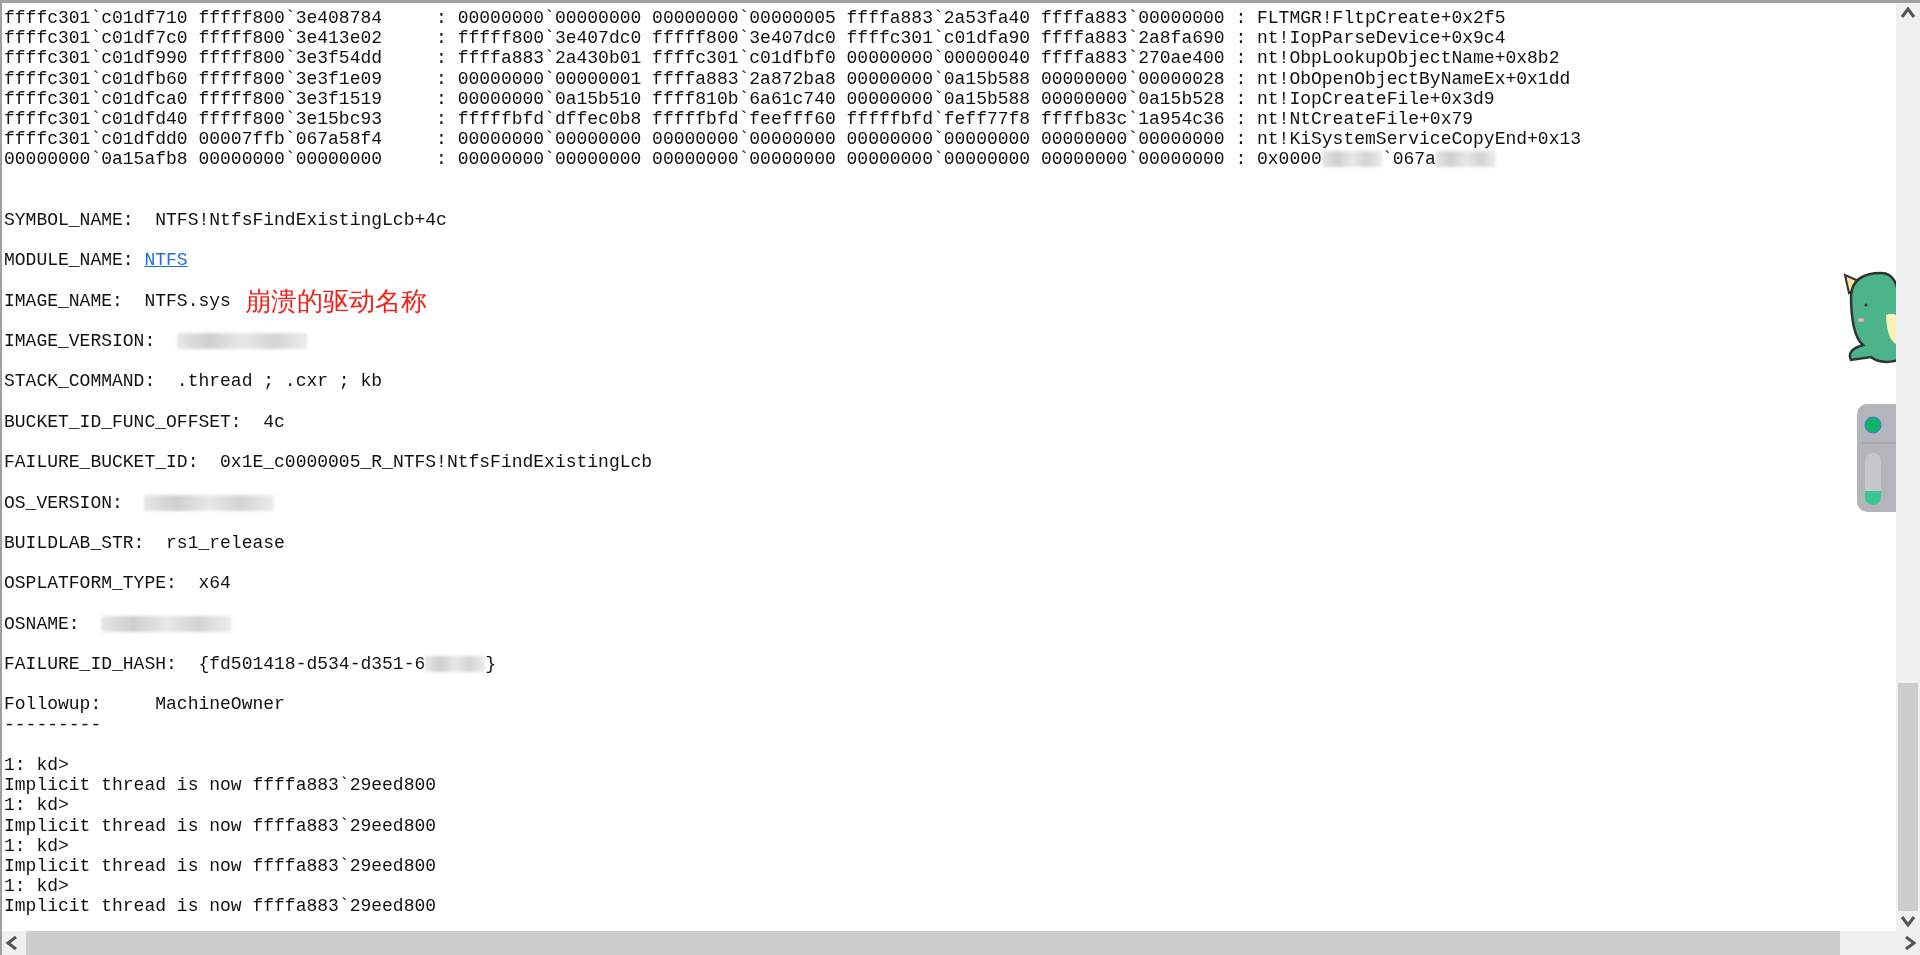 The width and height of the screenshot is (1920, 955). I want to click on field-label: BUILDLAB_STR:, so click(75, 543).